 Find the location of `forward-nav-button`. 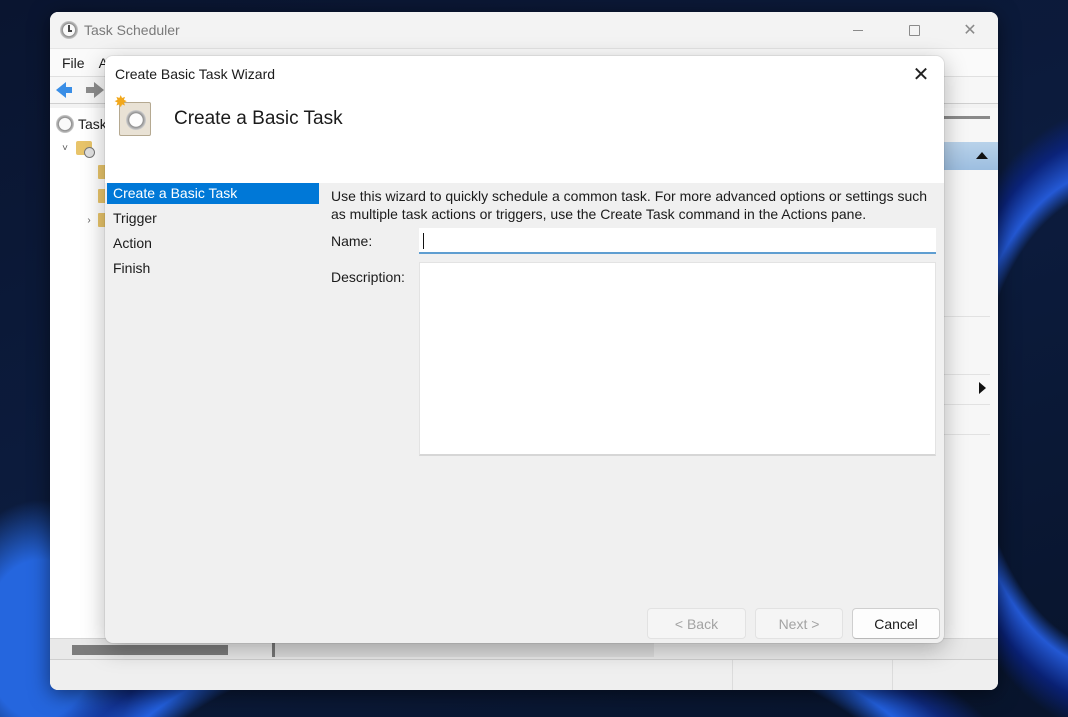

forward-nav-button is located at coordinates (95, 90).